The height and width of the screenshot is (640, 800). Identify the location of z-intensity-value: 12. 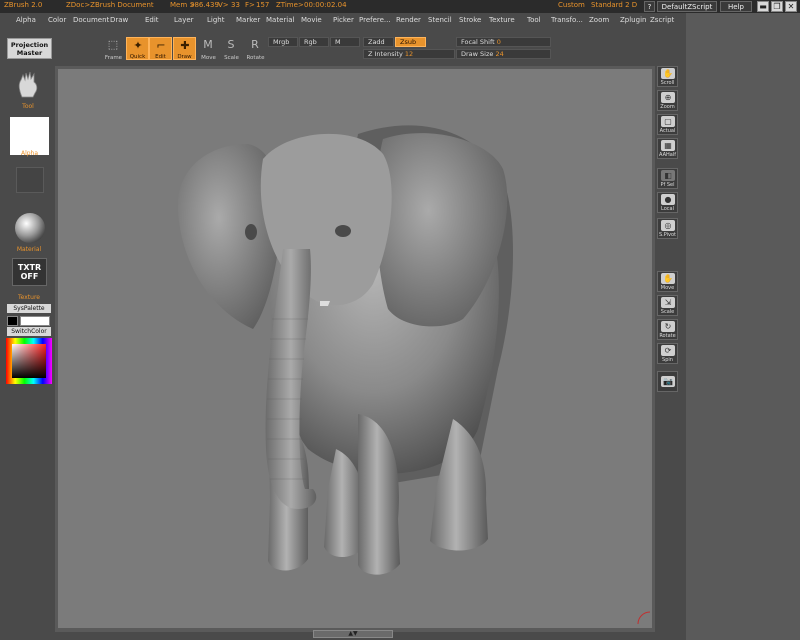
(409, 54).